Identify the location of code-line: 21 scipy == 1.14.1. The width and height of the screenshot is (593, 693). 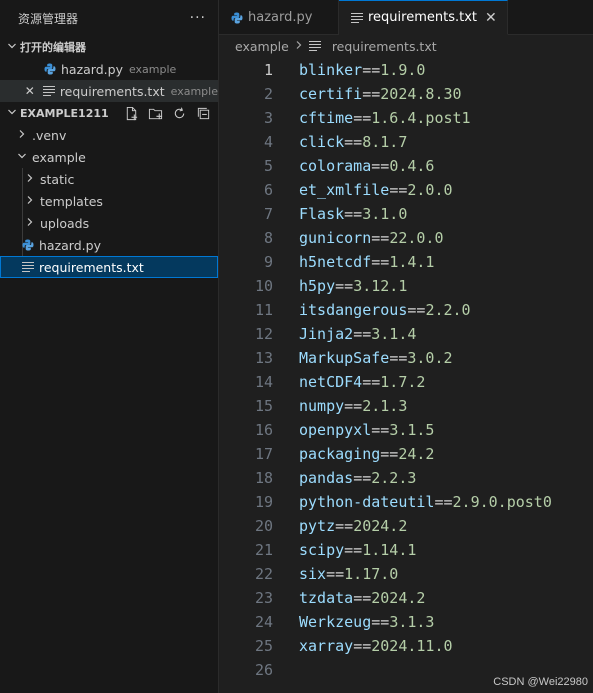
(406, 550).